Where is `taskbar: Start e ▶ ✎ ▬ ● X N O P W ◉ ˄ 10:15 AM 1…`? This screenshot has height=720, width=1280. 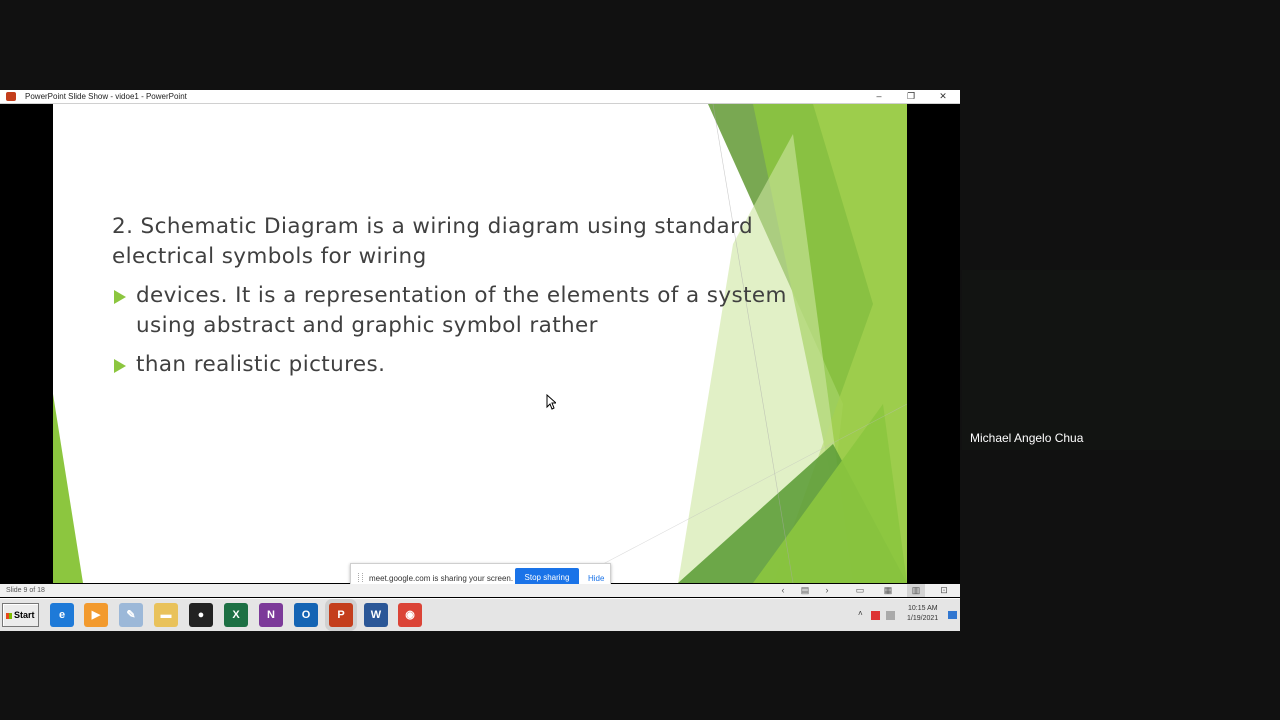 taskbar: Start e ▶ ✎ ▬ ● X N O P W ◉ ˄ 10:15 AM 1… is located at coordinates (480, 614).